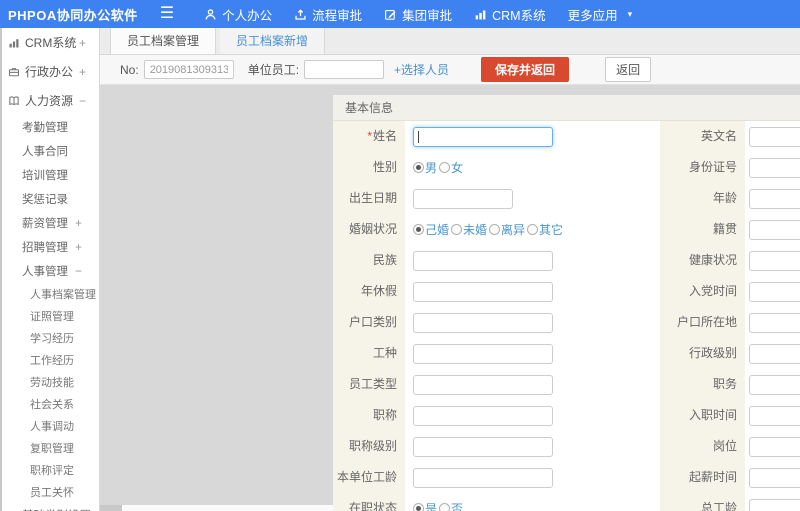  Describe the element at coordinates (50, 426) in the screenshot. I see `sidebar-item-人事调动: 人事调动` at that location.